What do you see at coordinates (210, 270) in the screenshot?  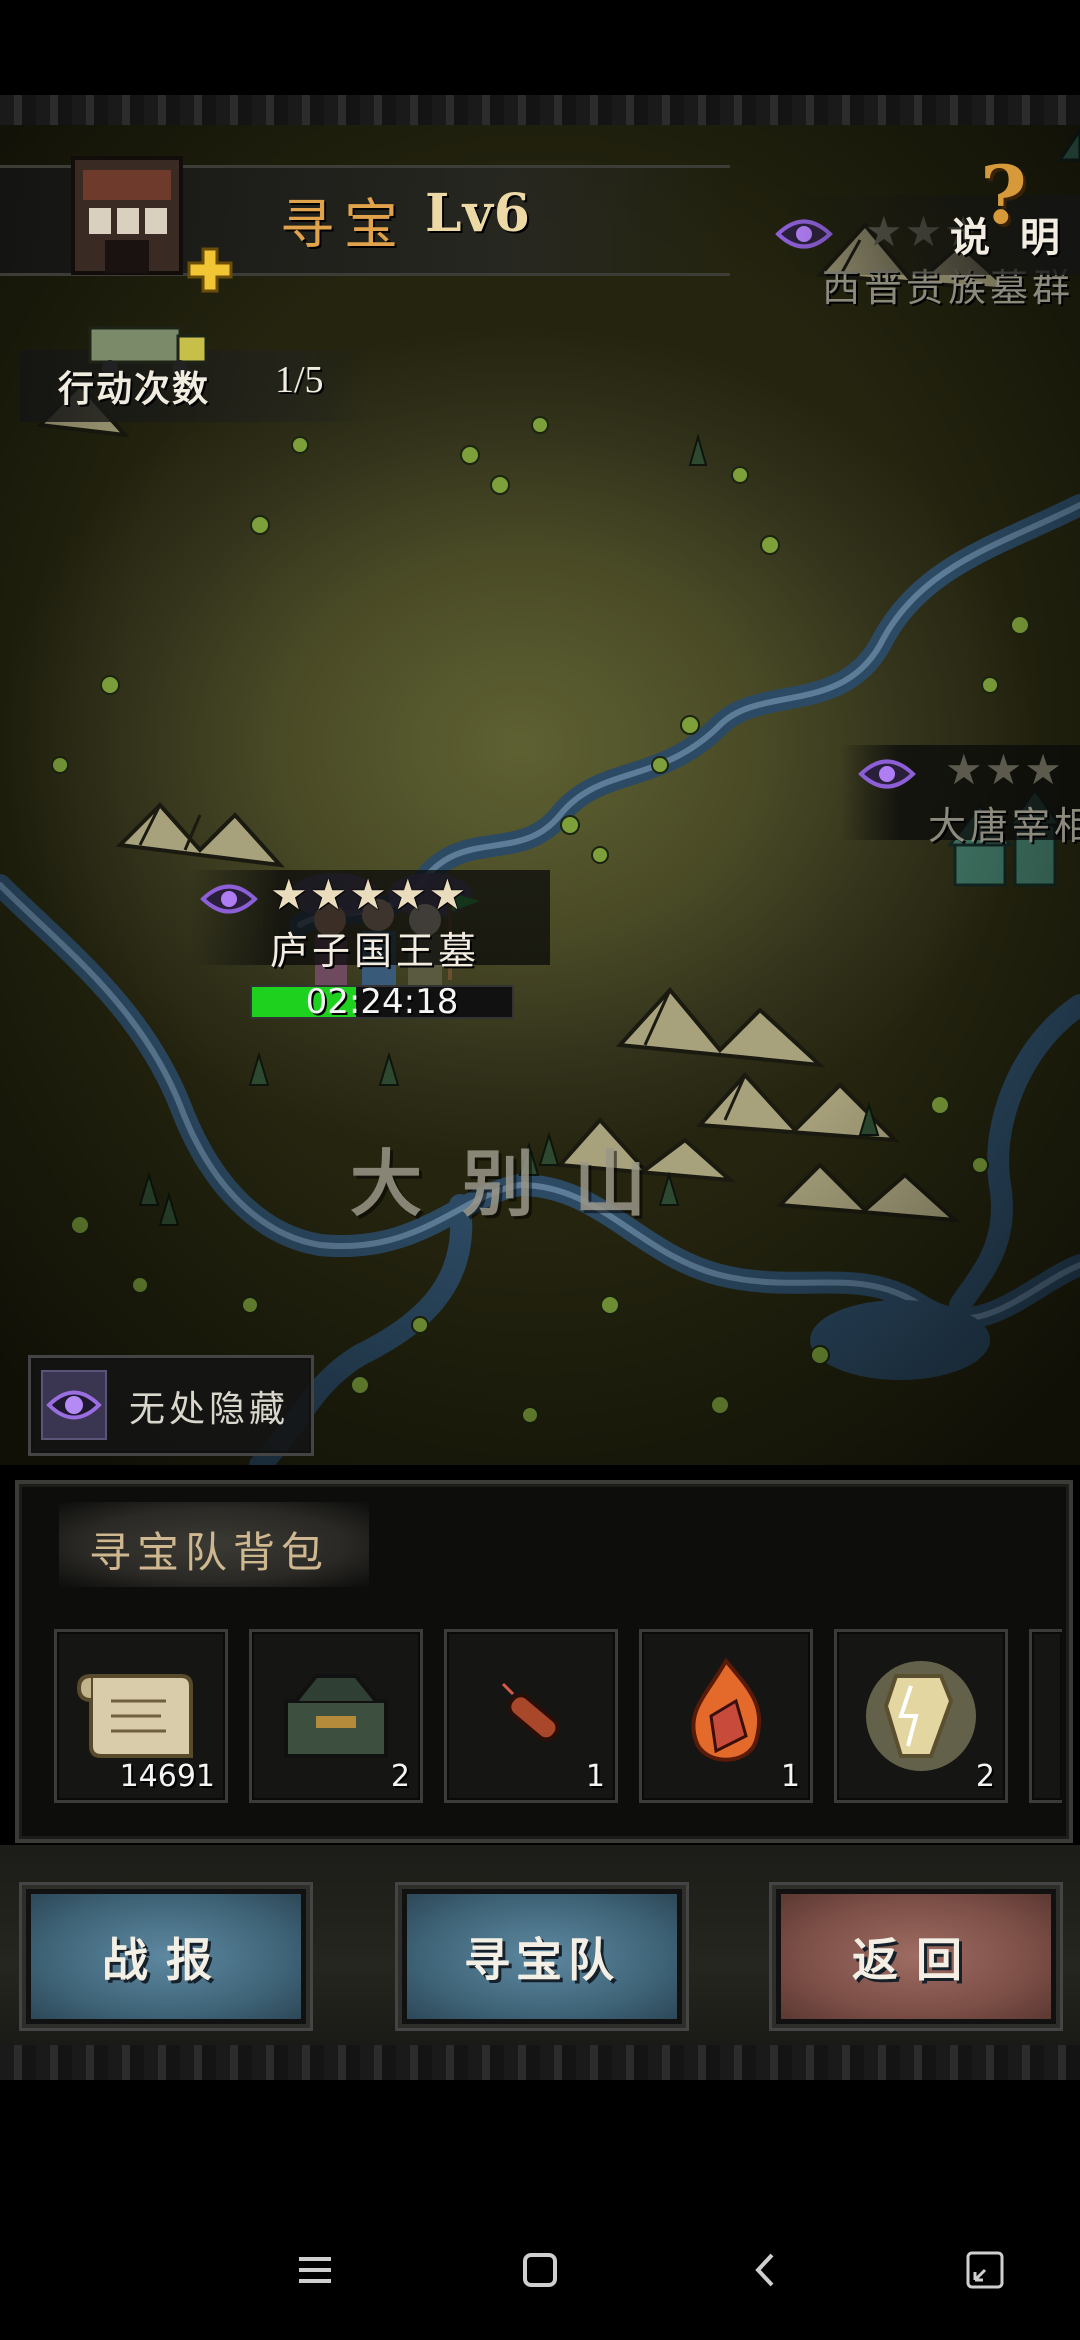 I see `plus-icon` at bounding box center [210, 270].